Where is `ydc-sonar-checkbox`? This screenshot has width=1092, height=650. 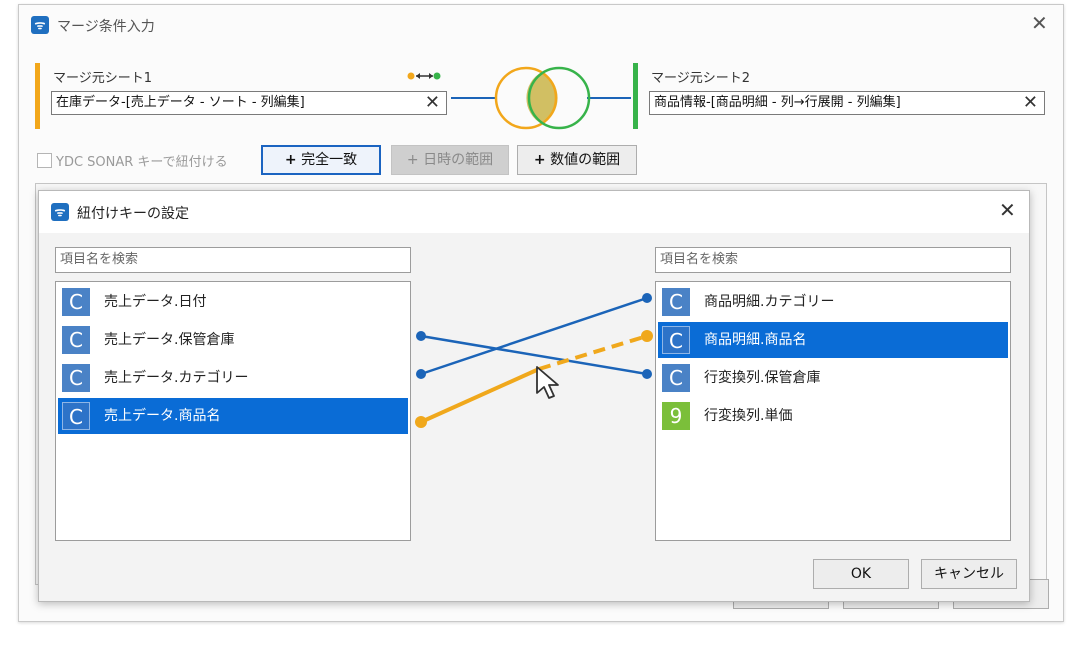 ydc-sonar-checkbox is located at coordinates (44, 160).